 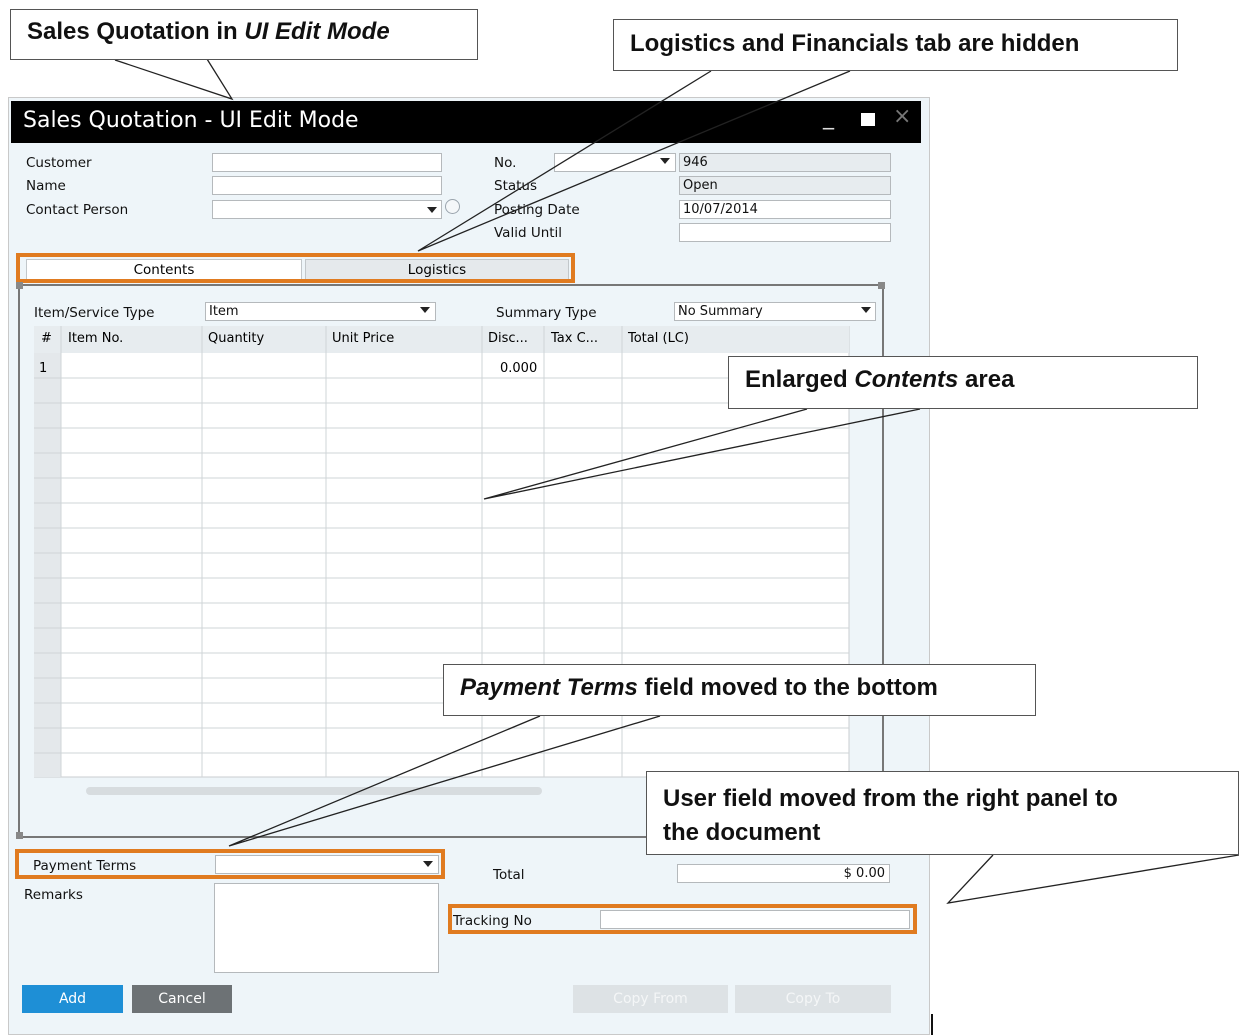 I want to click on callout-user-field-line1: User field moved from the right panel to, so click(x=890, y=798).